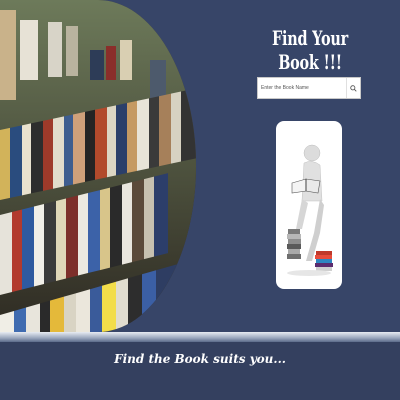 This screenshot has width=400, height=400. Describe the element at coordinates (353, 88) in the screenshot. I see `search-icon` at that location.